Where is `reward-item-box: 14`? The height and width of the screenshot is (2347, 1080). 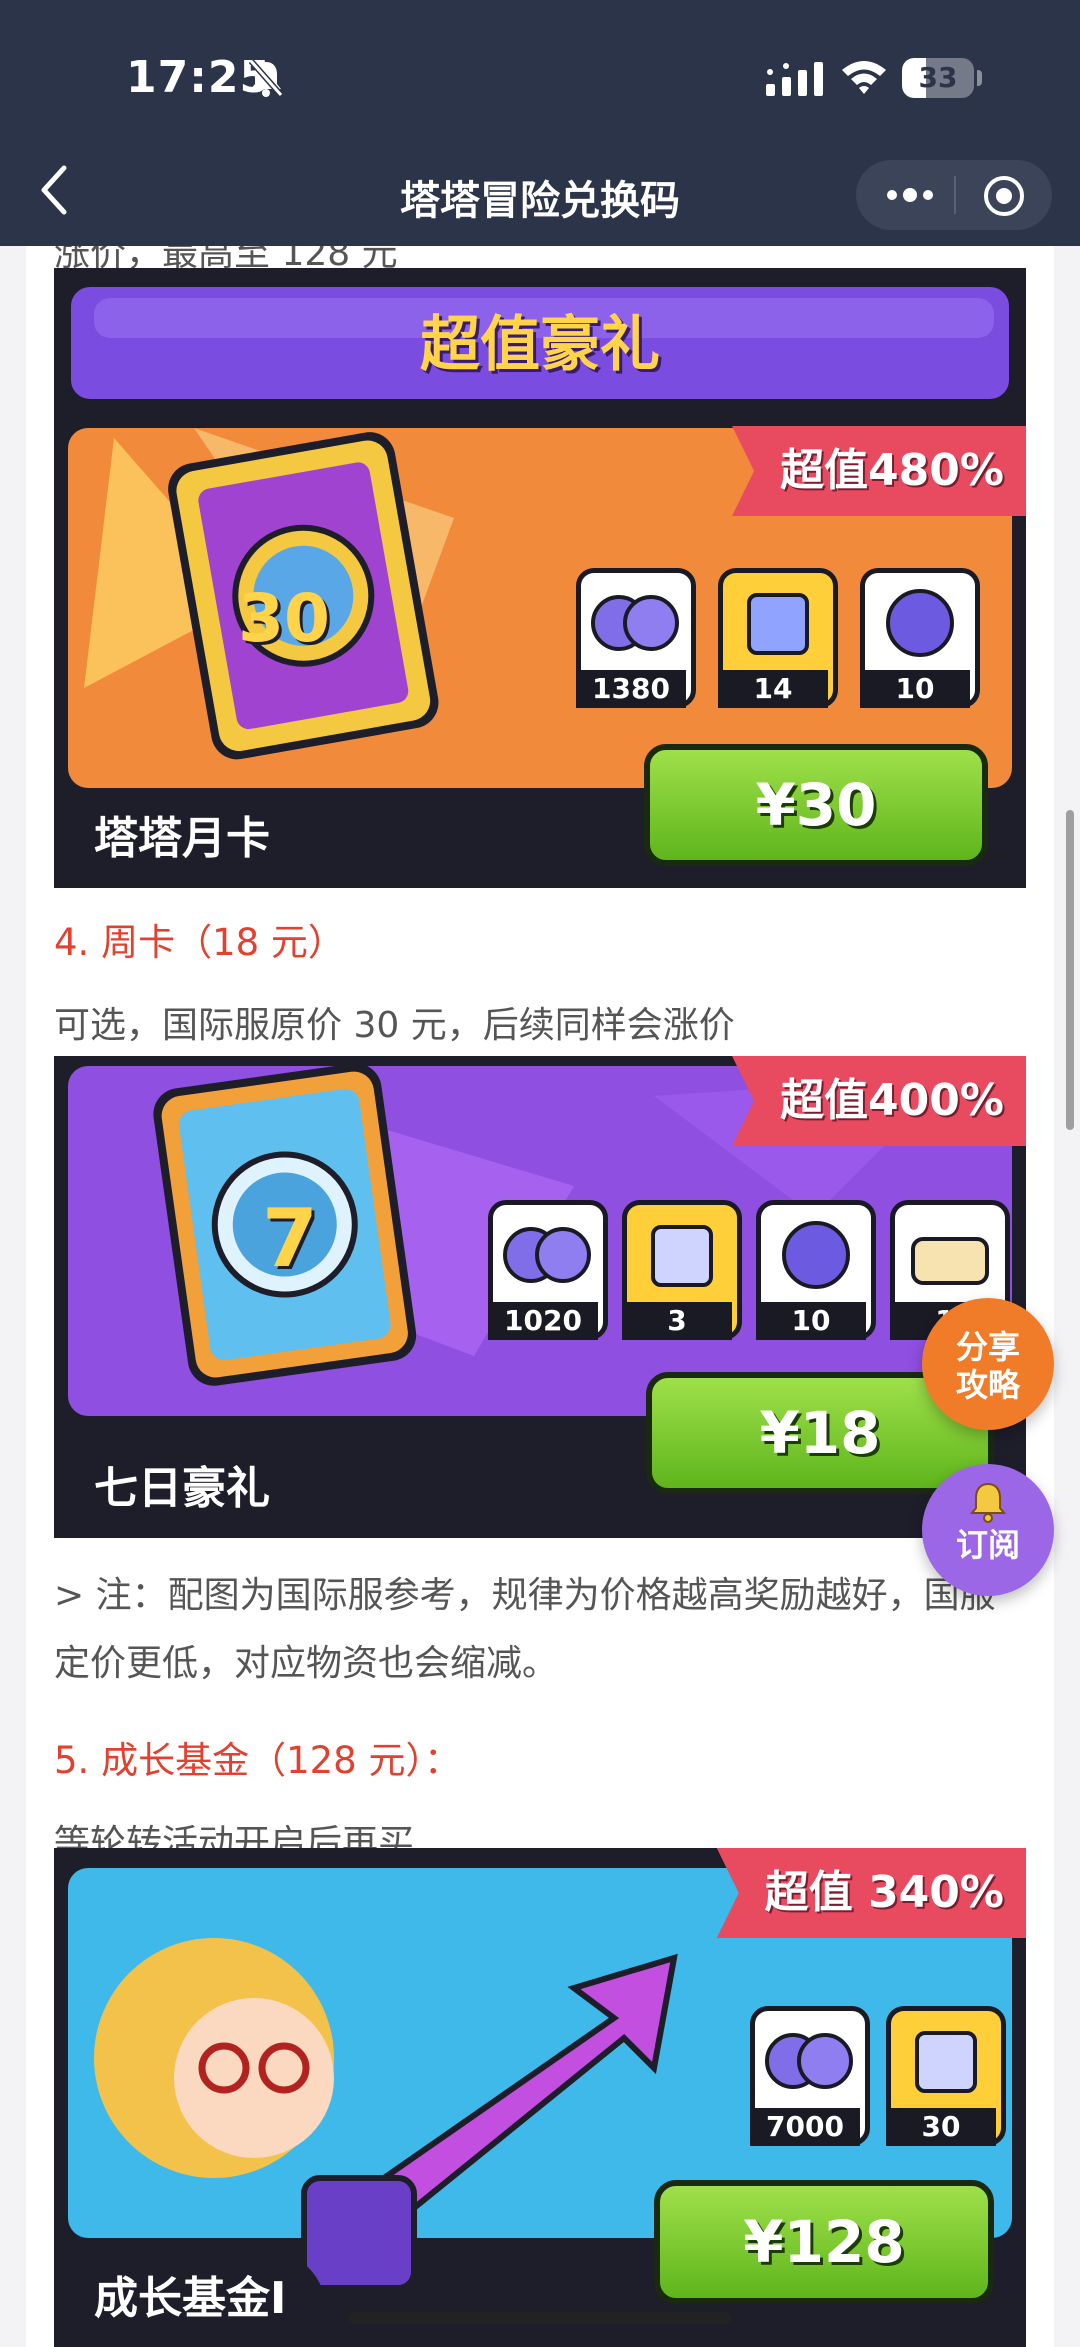
reward-item-box: 14 is located at coordinates (778, 638).